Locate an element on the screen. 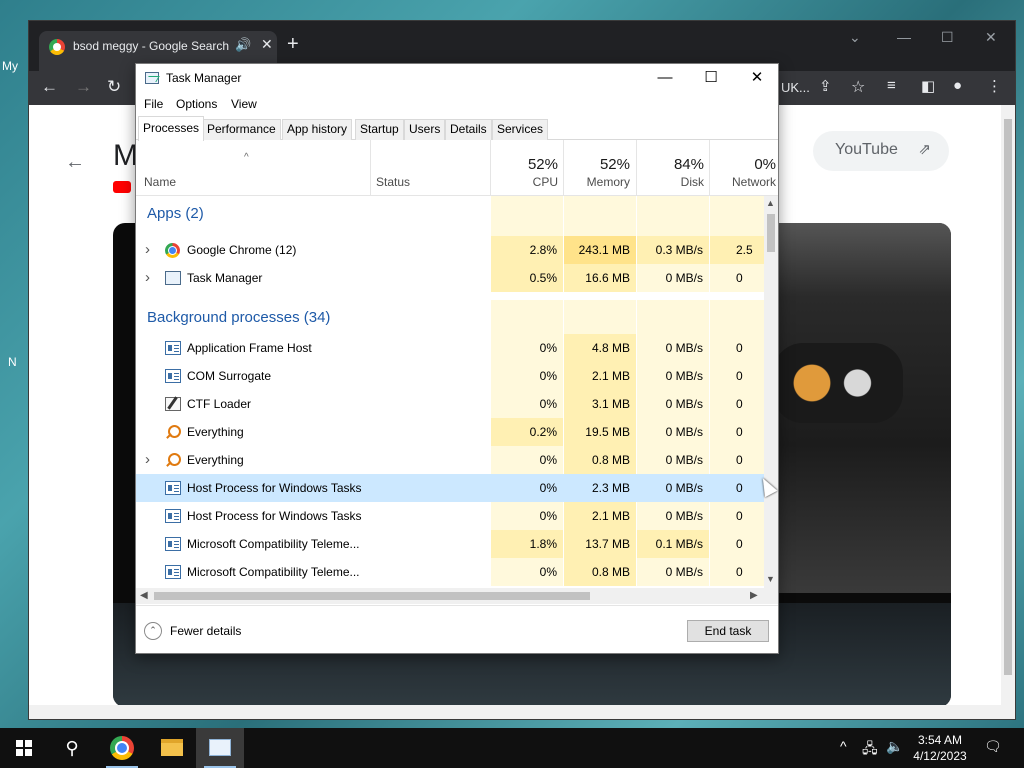 The image size is (1024, 768). page-vertical-scrollbar is located at coordinates (1008, 405).